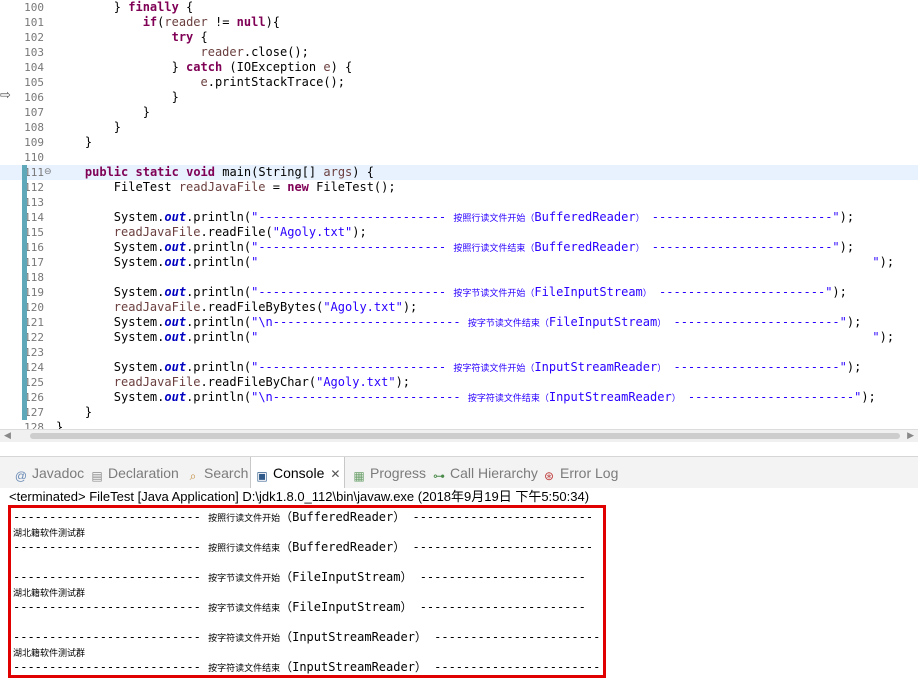 This screenshot has width=918, height=682. What do you see at coordinates (244, 609) in the screenshot?
I see `console-cjk-text: 按字节读文件结束` at bounding box center [244, 609].